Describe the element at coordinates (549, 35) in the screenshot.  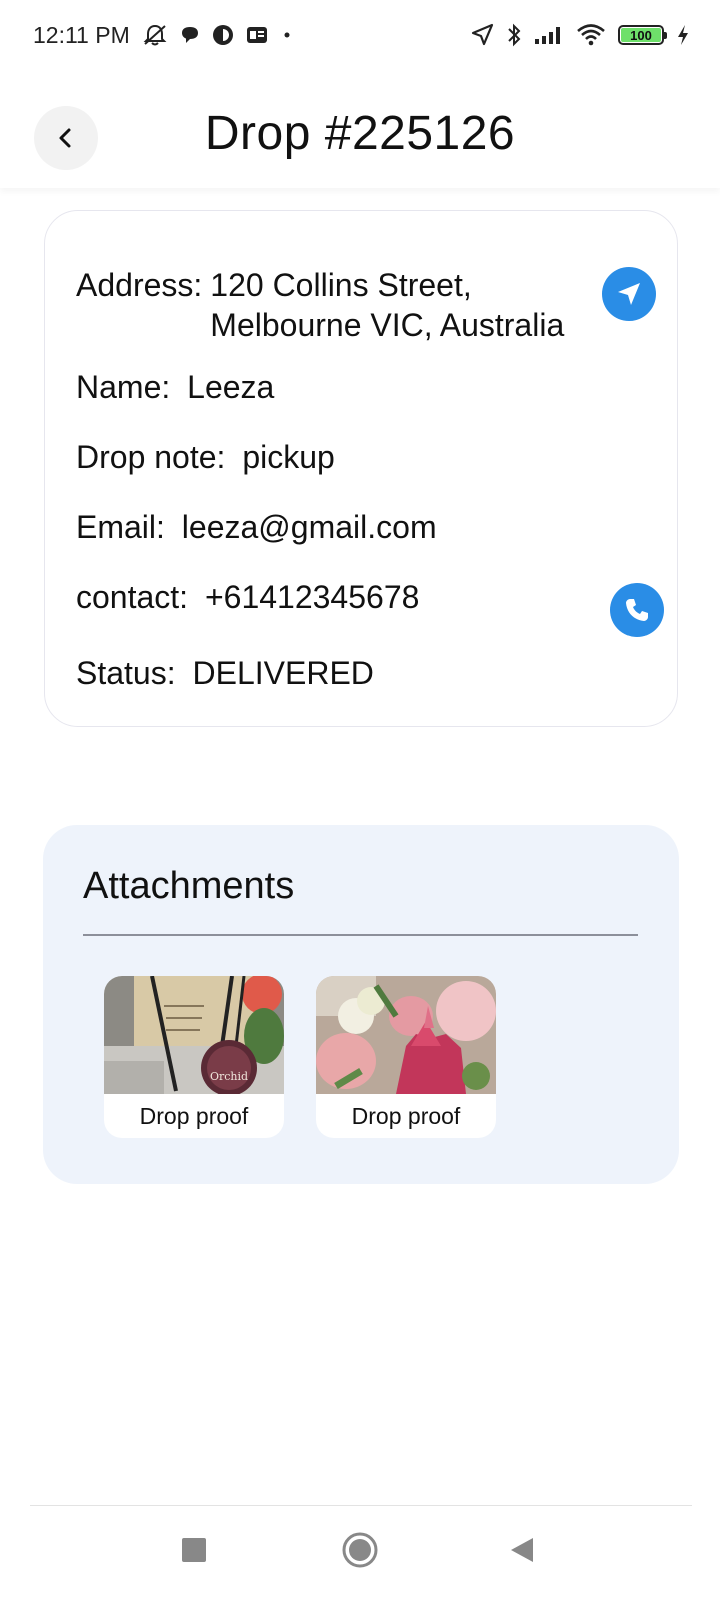
I see `signal-icon` at that location.